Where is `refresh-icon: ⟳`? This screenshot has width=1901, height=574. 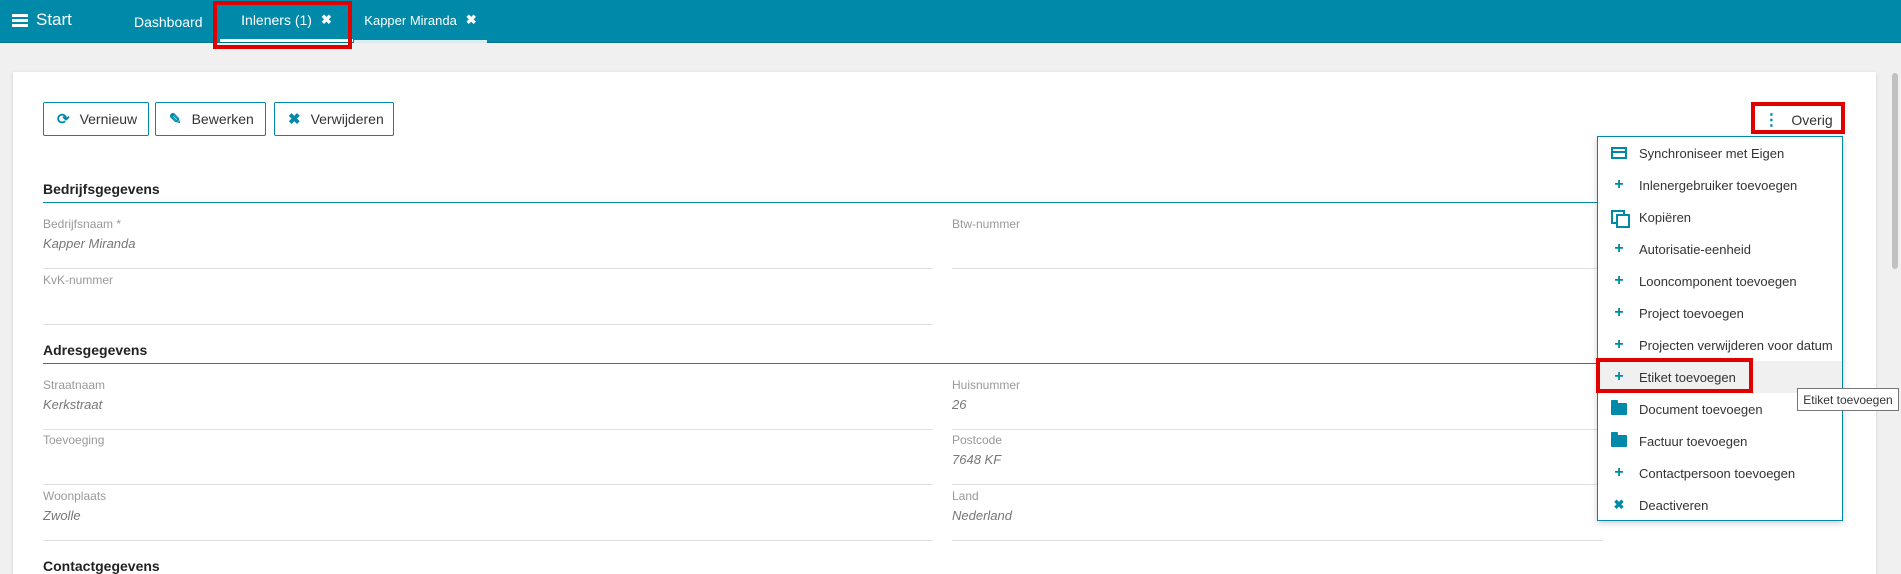 refresh-icon: ⟳ is located at coordinates (63, 119).